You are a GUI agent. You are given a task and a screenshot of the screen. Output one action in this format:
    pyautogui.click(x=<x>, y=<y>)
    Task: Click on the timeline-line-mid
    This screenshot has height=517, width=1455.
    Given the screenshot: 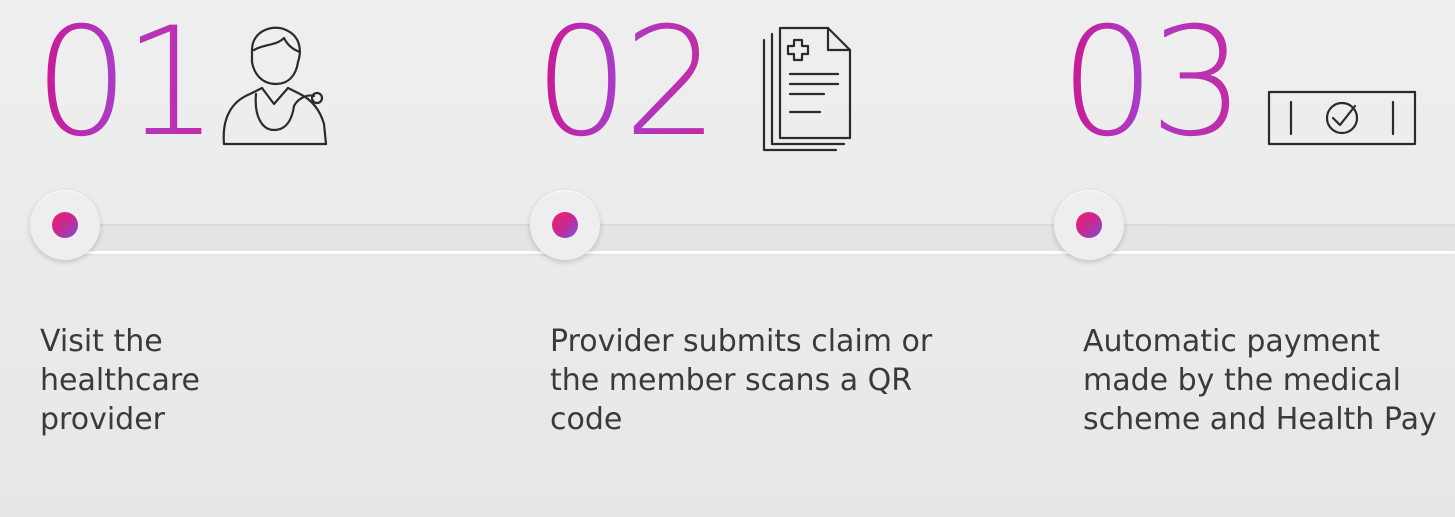 What is the action you would take?
    pyautogui.click(x=757, y=238)
    